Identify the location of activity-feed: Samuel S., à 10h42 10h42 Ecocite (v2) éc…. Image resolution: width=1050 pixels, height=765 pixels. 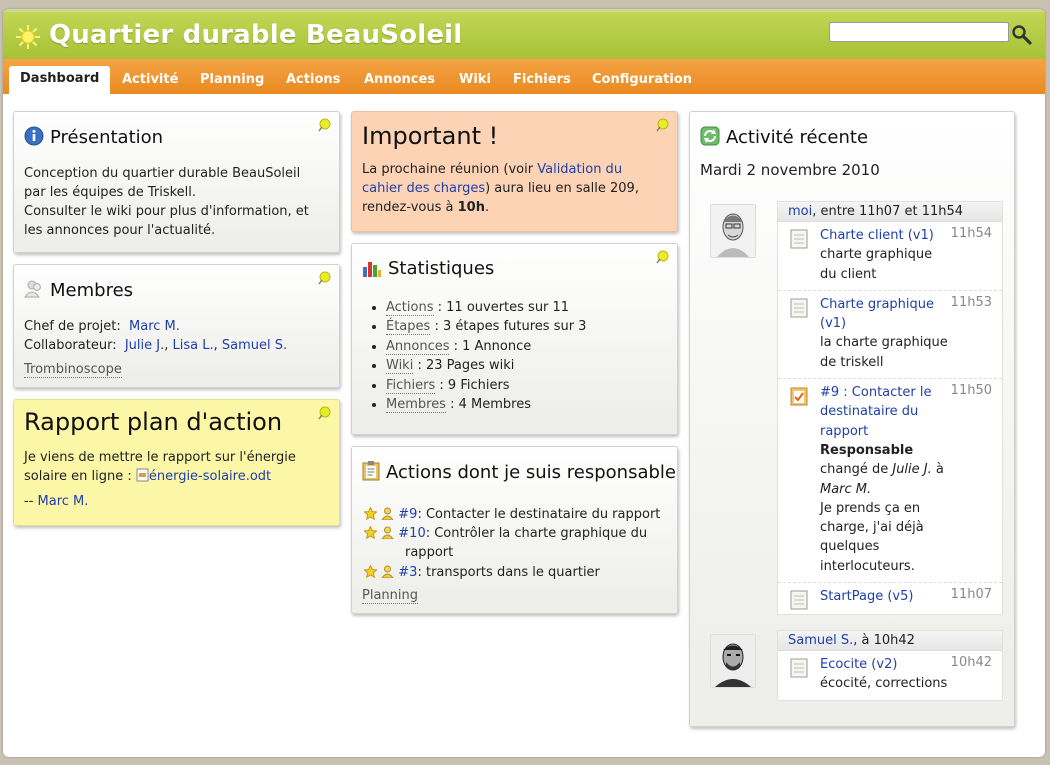
(890, 665).